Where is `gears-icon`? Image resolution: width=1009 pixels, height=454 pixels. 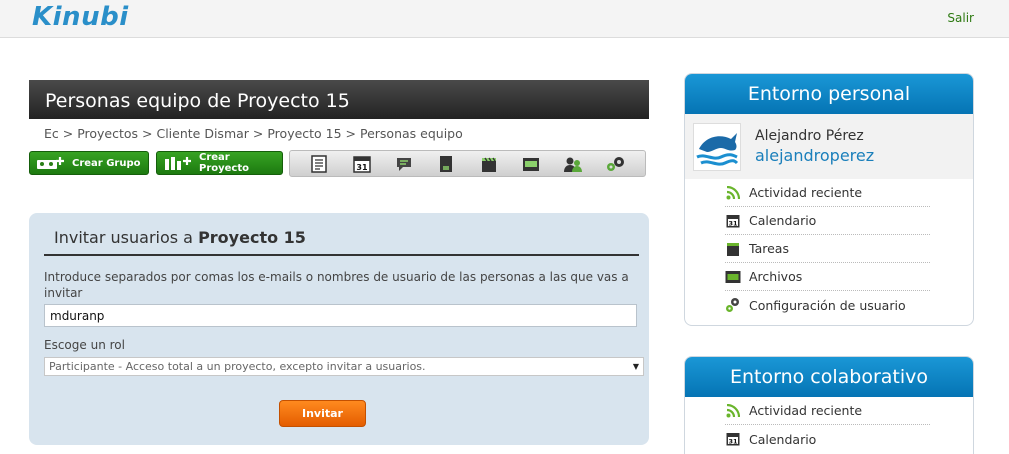 gears-icon is located at coordinates (733, 305).